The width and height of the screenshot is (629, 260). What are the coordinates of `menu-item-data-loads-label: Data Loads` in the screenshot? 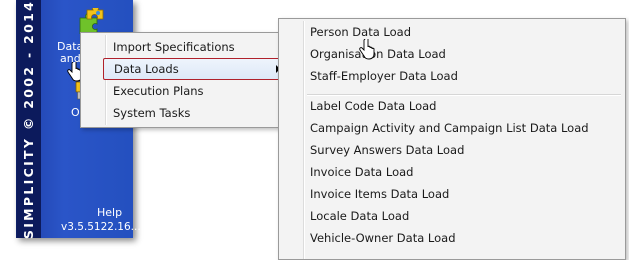 It's located at (146, 69).